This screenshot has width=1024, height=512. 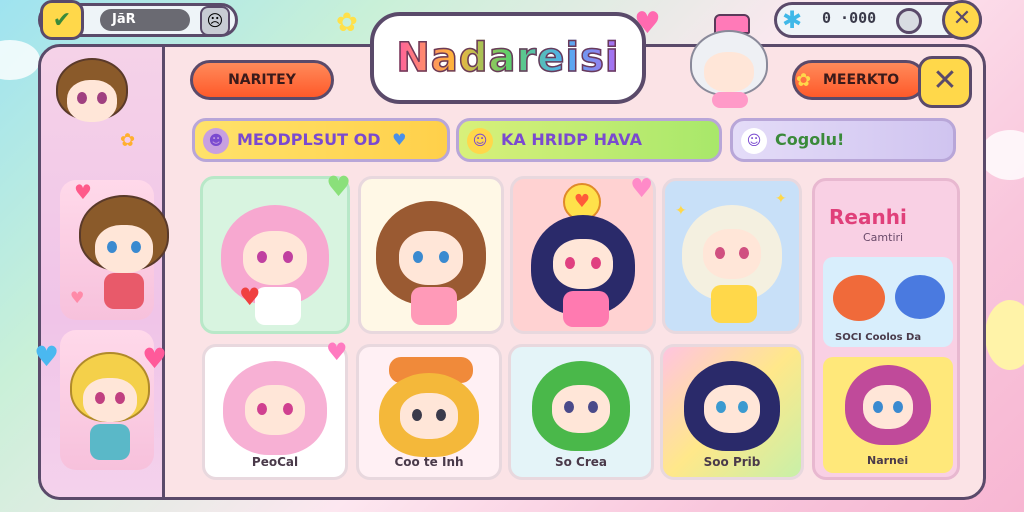 I want to click on right-action-button: MEERKTO, so click(x=859, y=80).